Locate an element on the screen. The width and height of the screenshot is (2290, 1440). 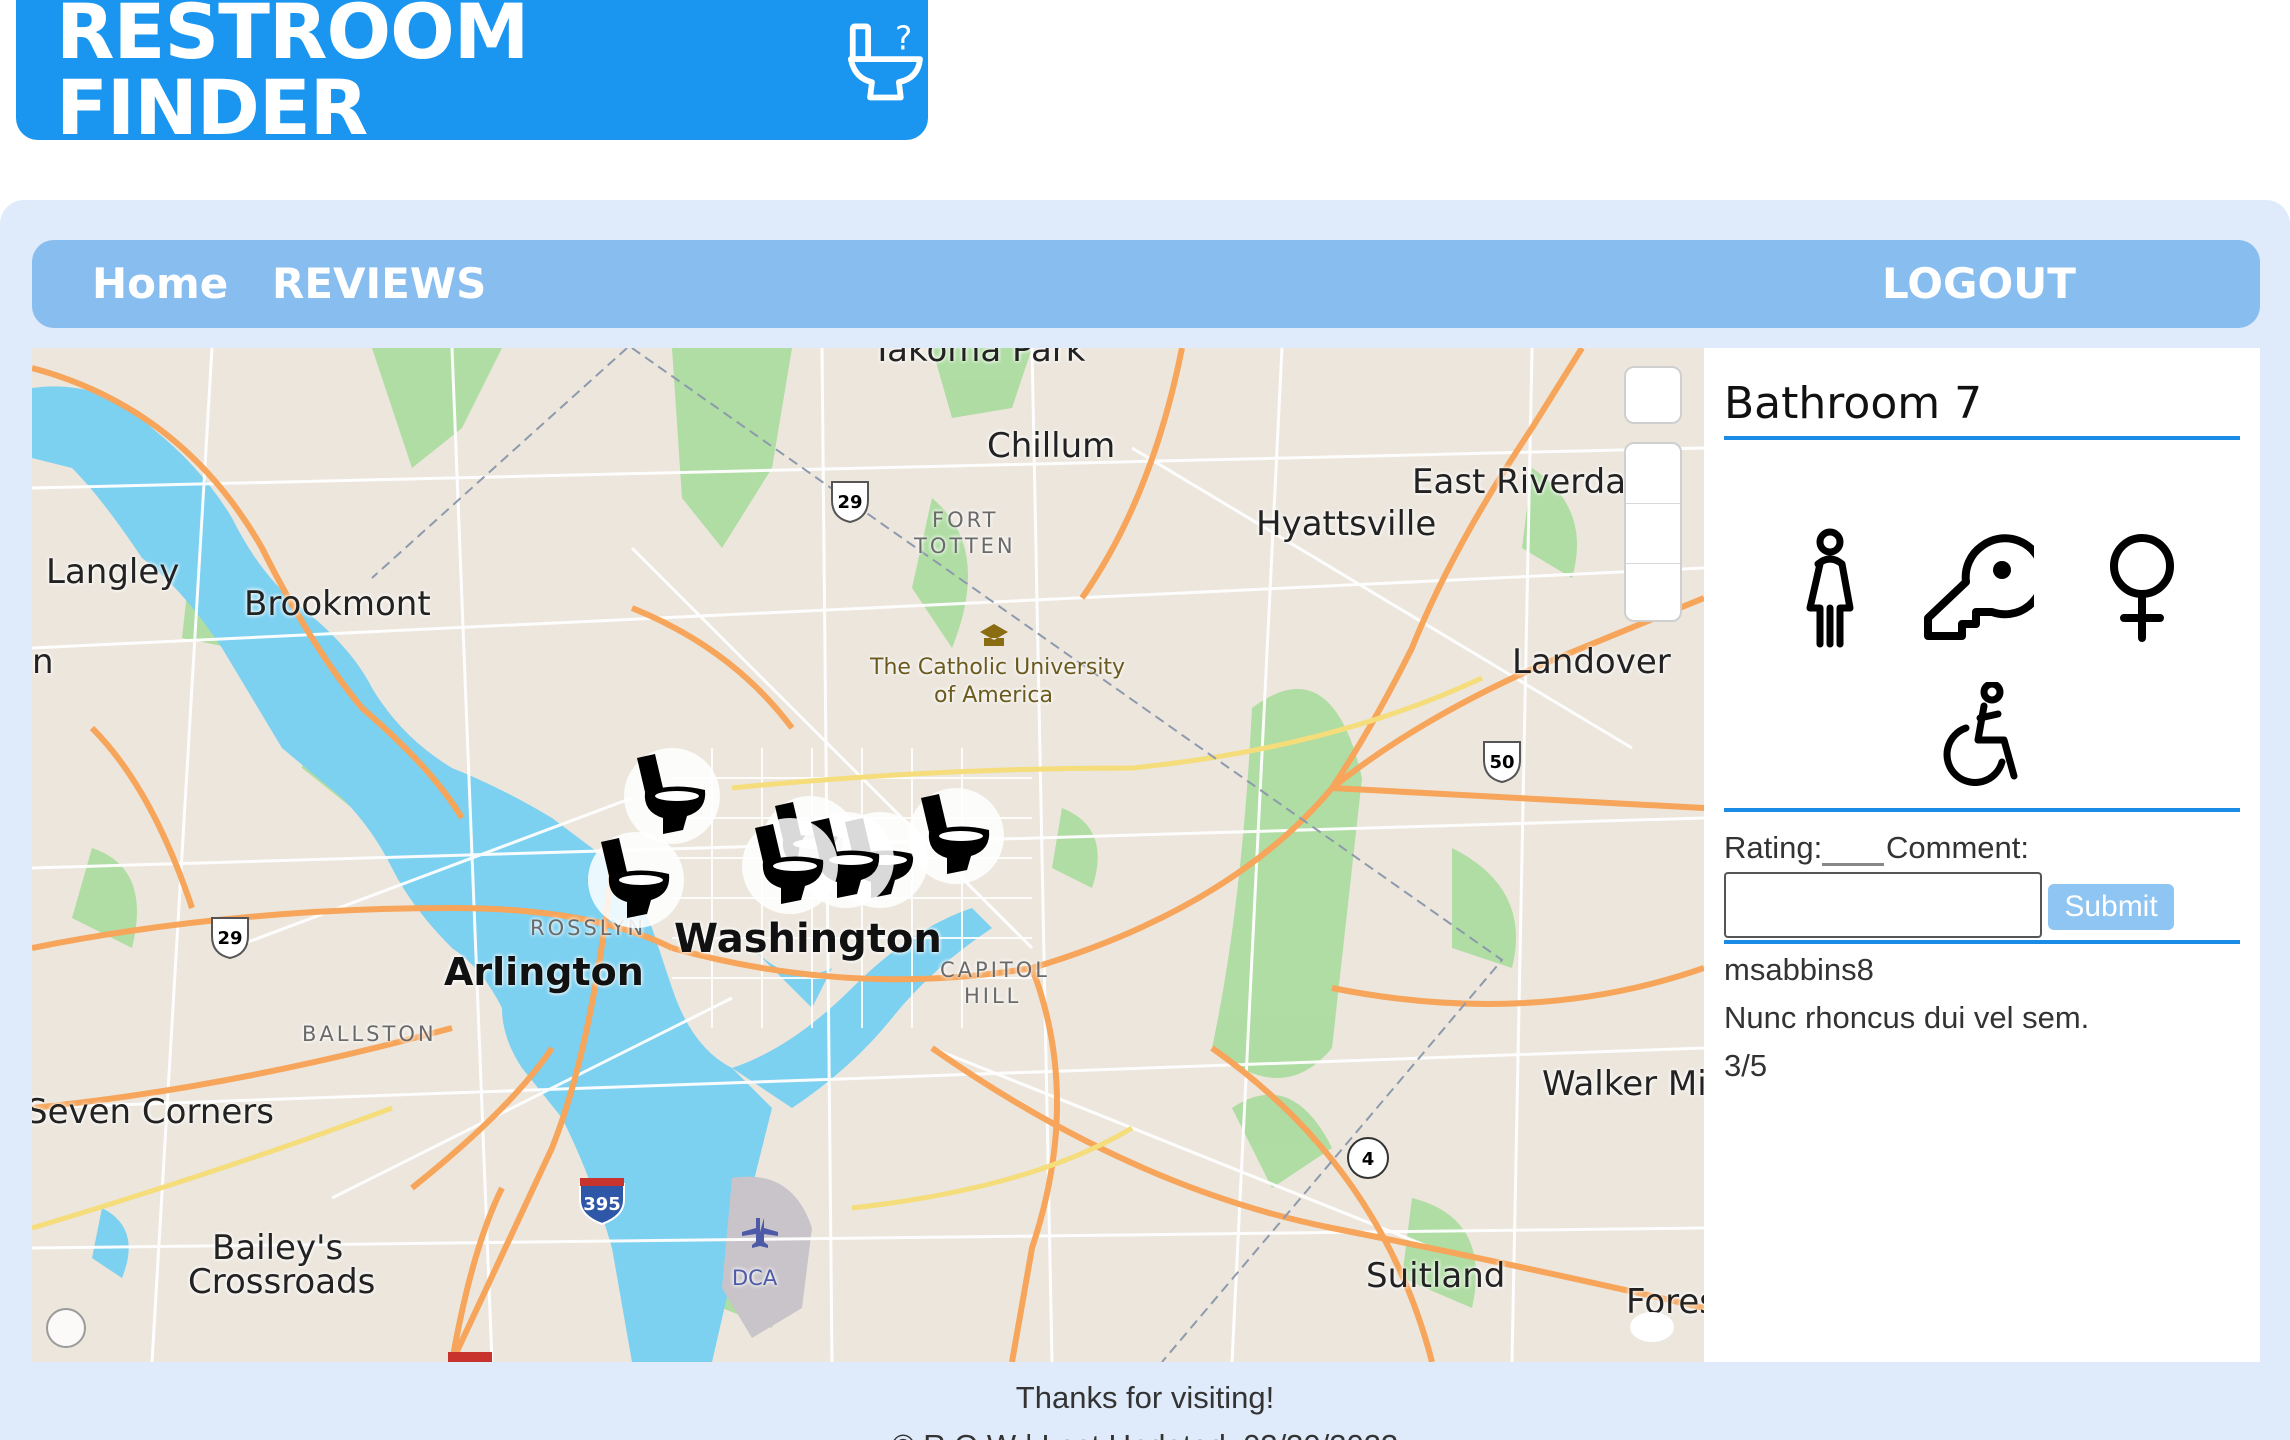
map-label-langley: Langley is located at coordinates (113, 572).